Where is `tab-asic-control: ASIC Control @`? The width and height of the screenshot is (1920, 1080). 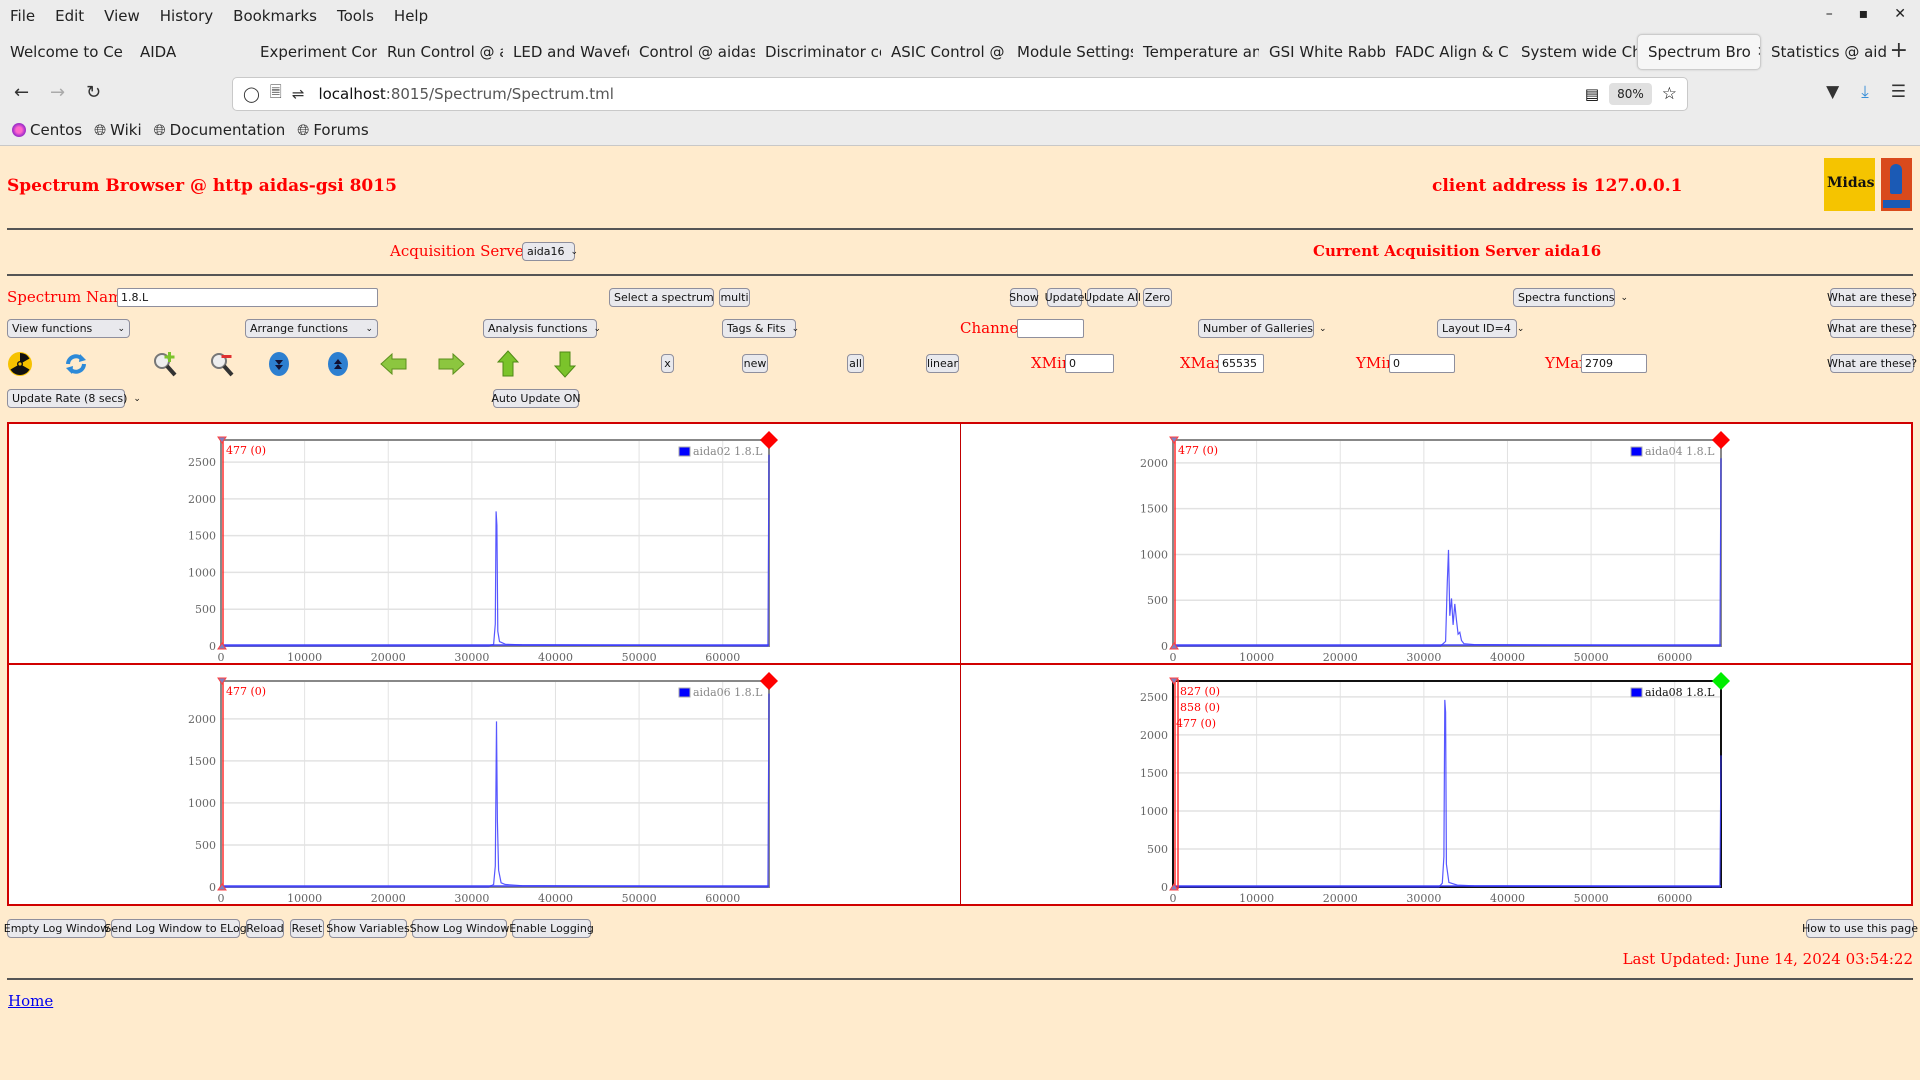 tab-asic-control: ASIC Control @ is located at coordinates (944, 52).